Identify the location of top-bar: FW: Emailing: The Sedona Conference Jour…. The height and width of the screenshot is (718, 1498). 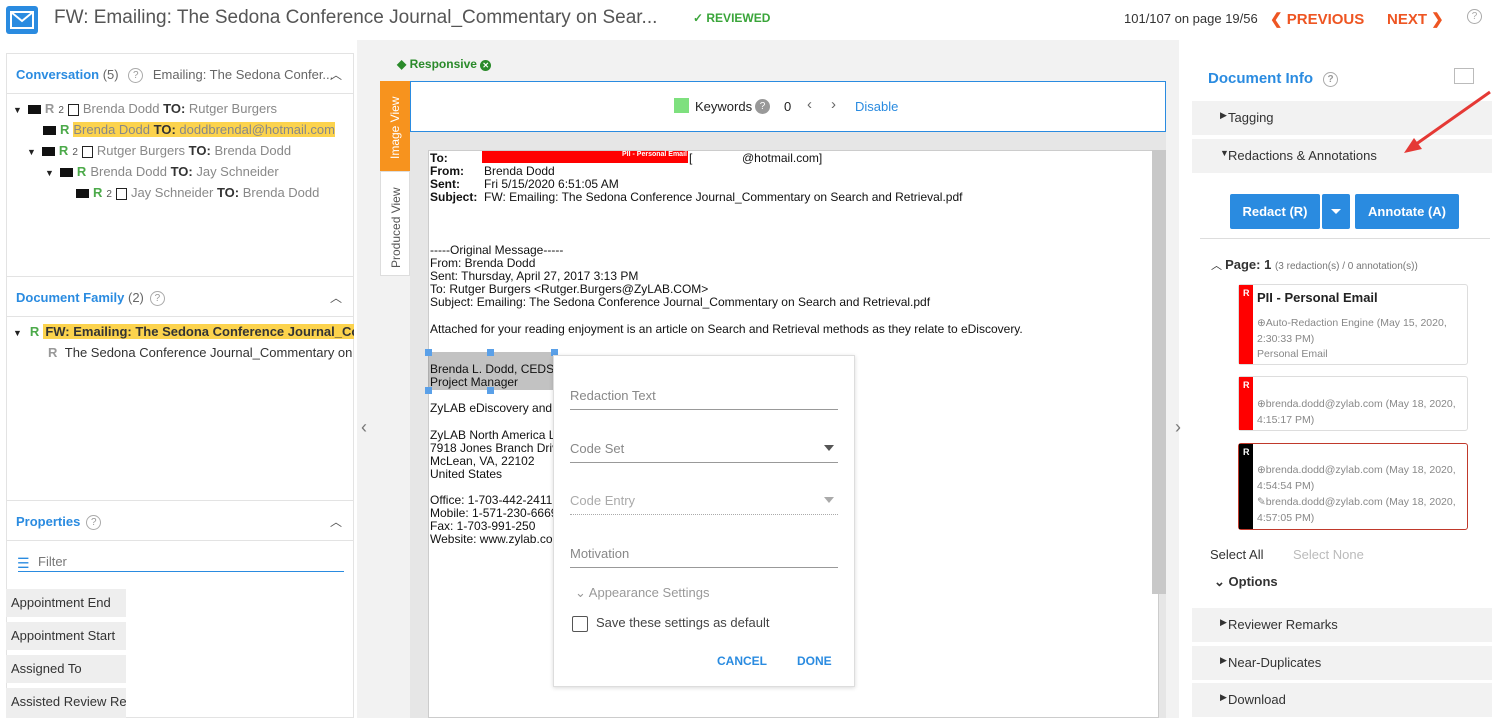
(749, 20).